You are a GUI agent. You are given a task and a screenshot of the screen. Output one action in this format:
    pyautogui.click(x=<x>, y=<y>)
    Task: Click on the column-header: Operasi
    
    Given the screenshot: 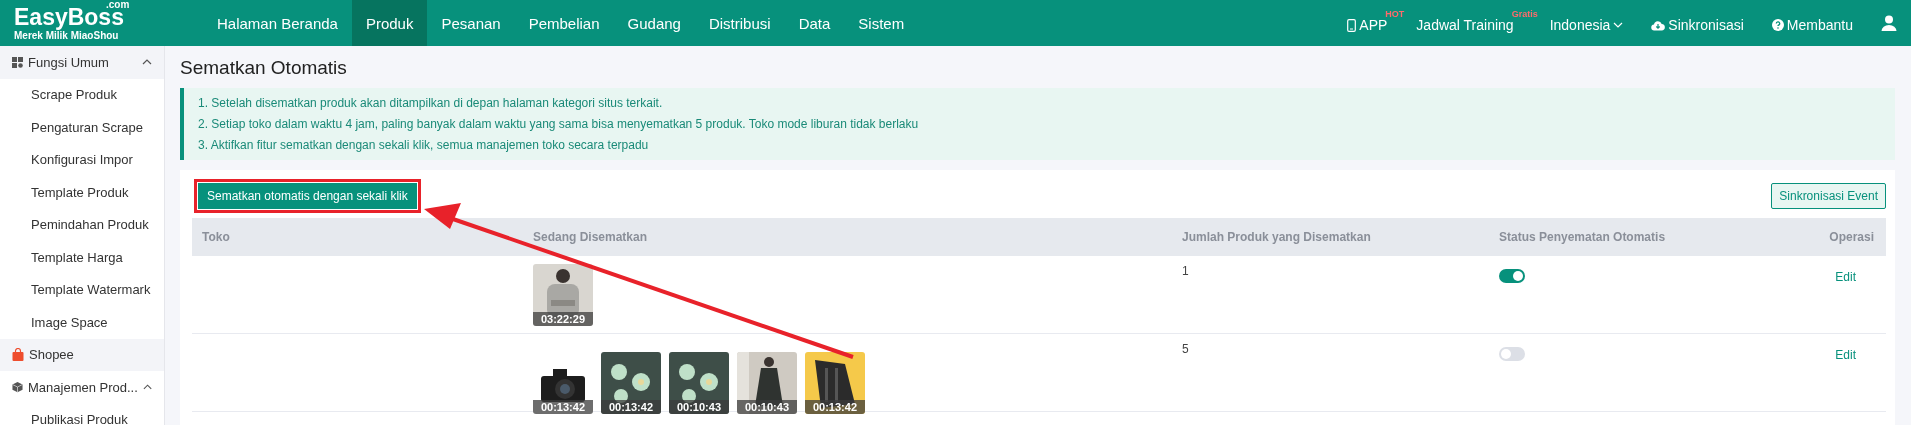 What is the action you would take?
    pyautogui.click(x=1851, y=237)
    